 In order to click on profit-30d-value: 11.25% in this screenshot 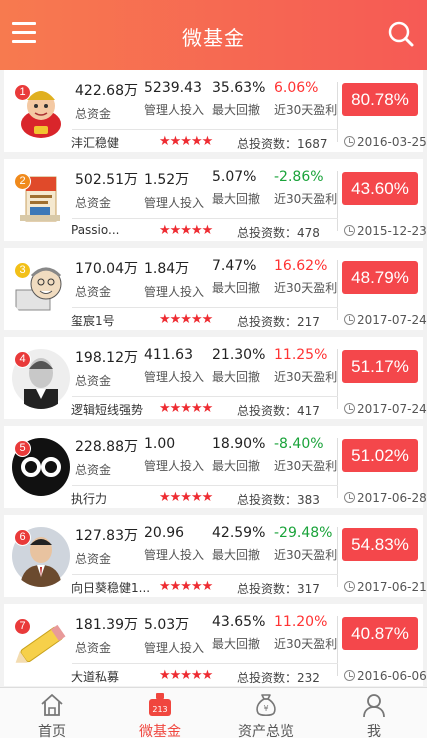, I will do `click(301, 355)`.